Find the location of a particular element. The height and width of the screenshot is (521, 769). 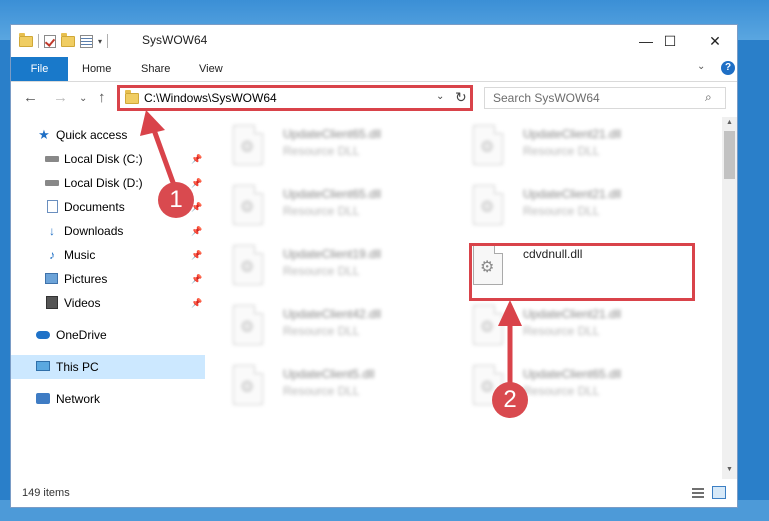

step-2-callout: 2 is located at coordinates (510, 400).